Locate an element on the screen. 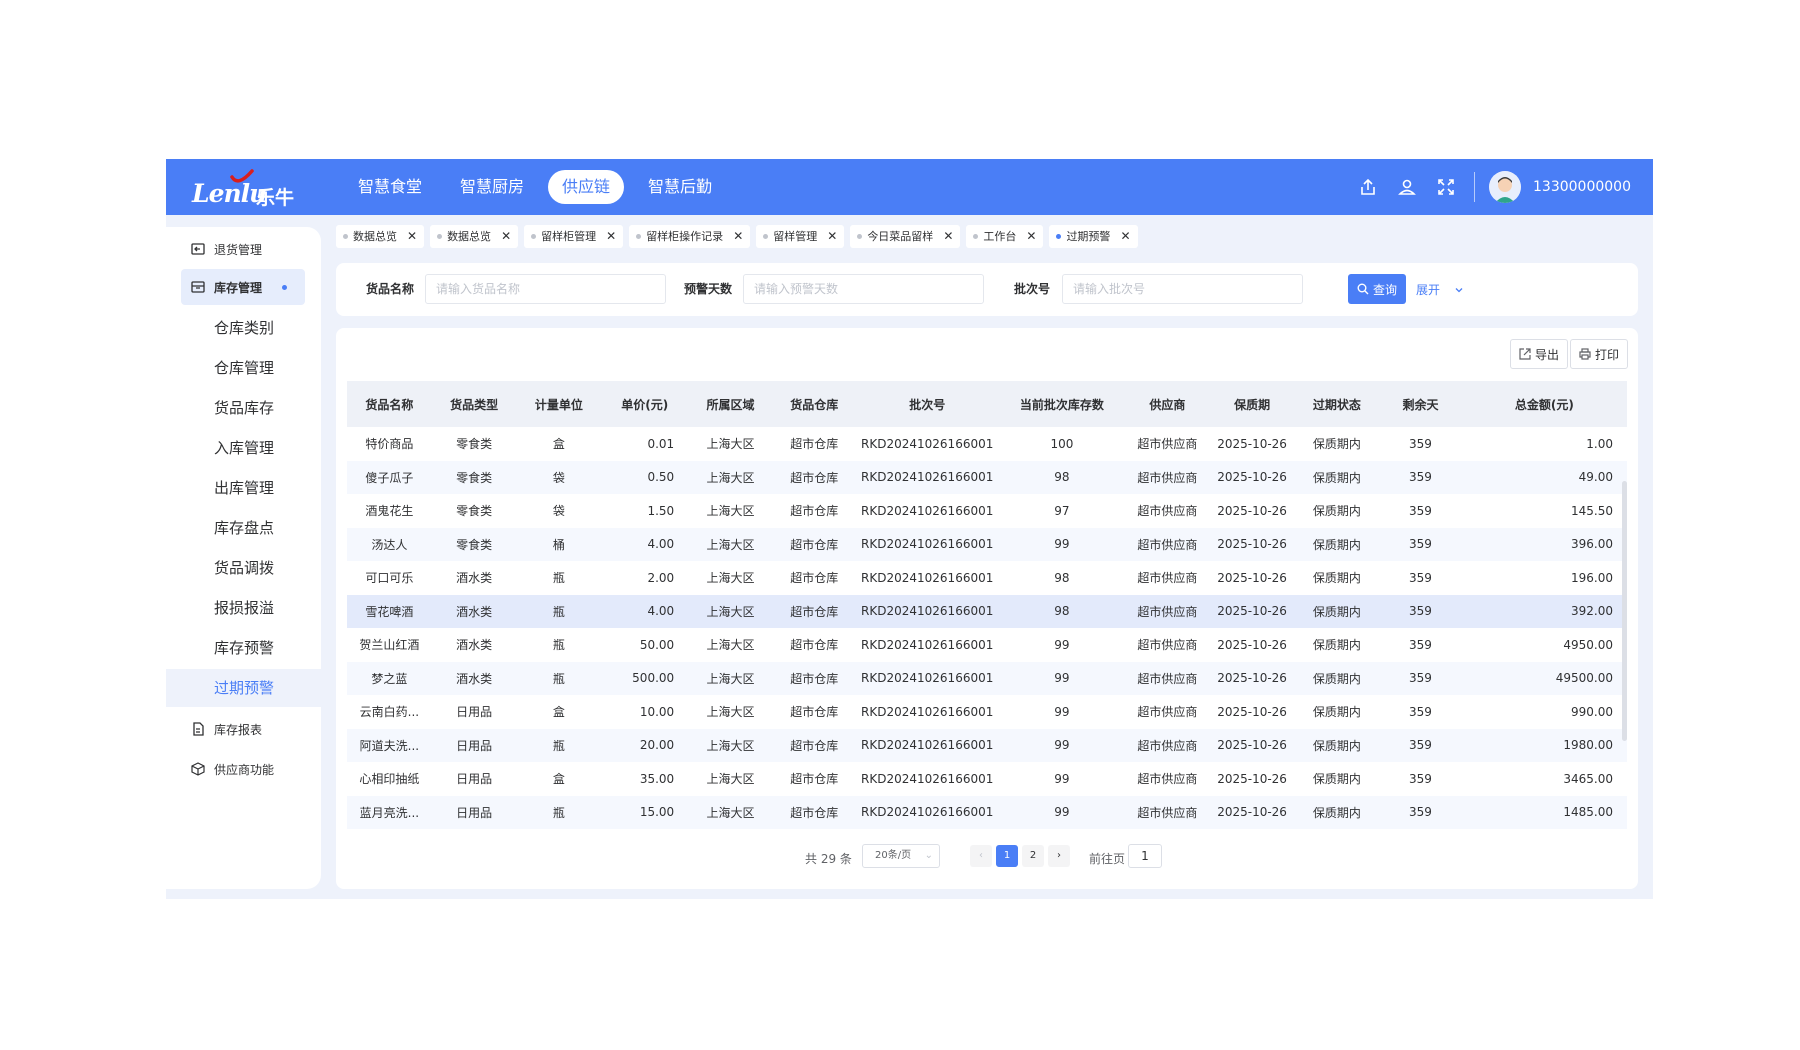 The width and height of the screenshot is (1800, 1050). sidebar-item-inventory: 库存管理 is located at coordinates (243, 287).